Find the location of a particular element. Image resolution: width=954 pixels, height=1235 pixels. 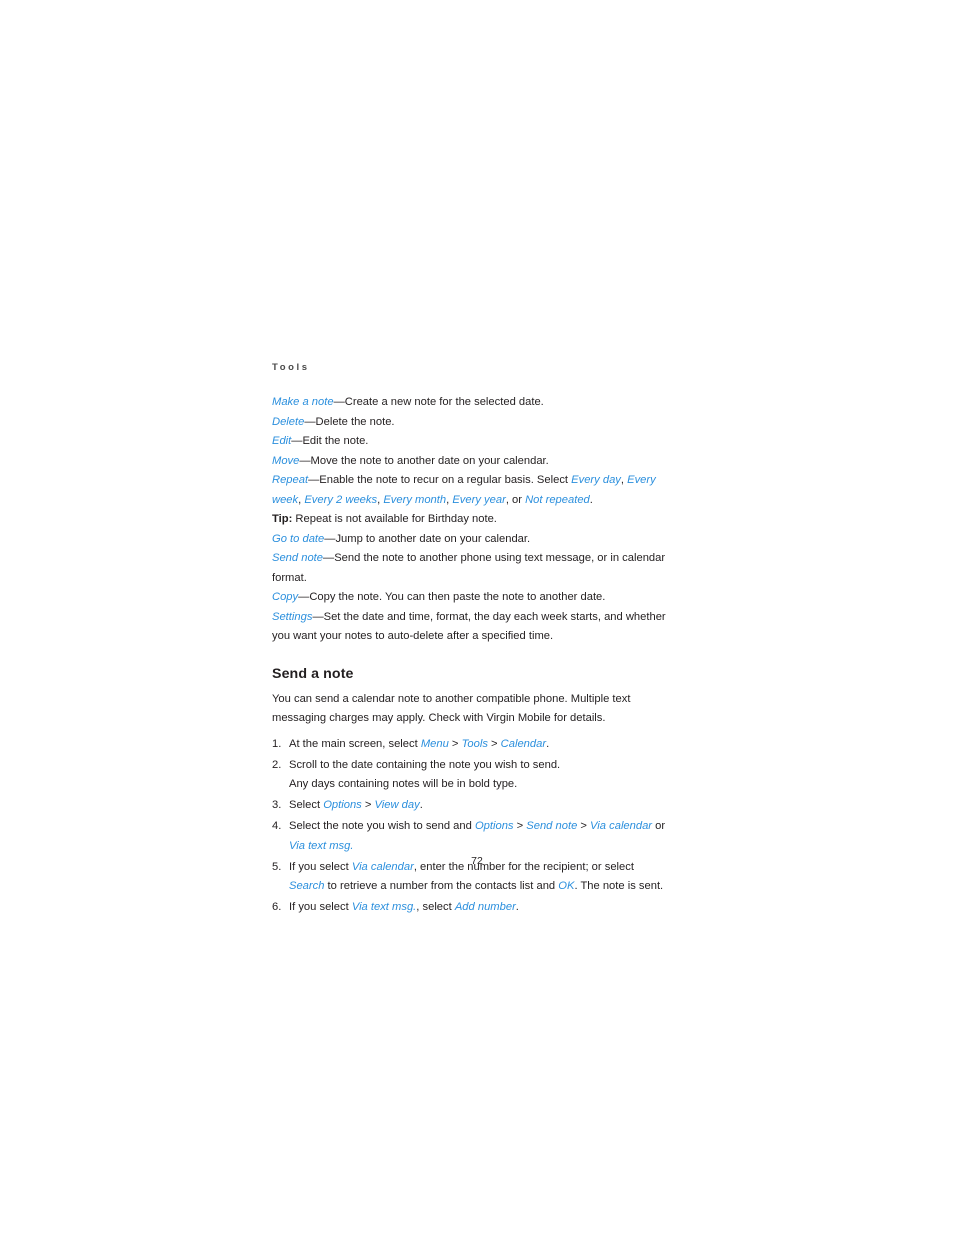

definition-description: Jump to another date on your calendar. is located at coordinates (433, 538).